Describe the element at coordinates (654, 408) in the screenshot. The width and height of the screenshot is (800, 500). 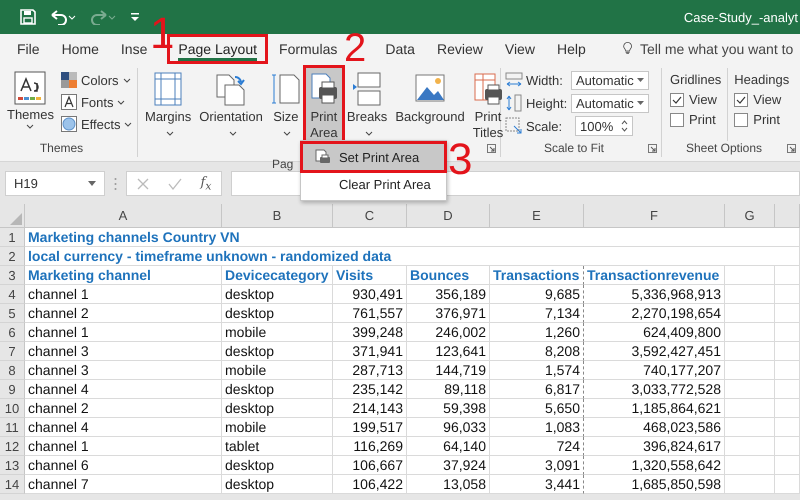
I see `table-cell: 1,185,864,621` at that location.